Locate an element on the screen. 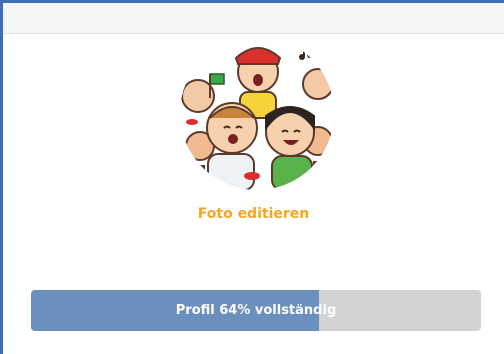  profile-avatar is located at coordinates (257, 113).